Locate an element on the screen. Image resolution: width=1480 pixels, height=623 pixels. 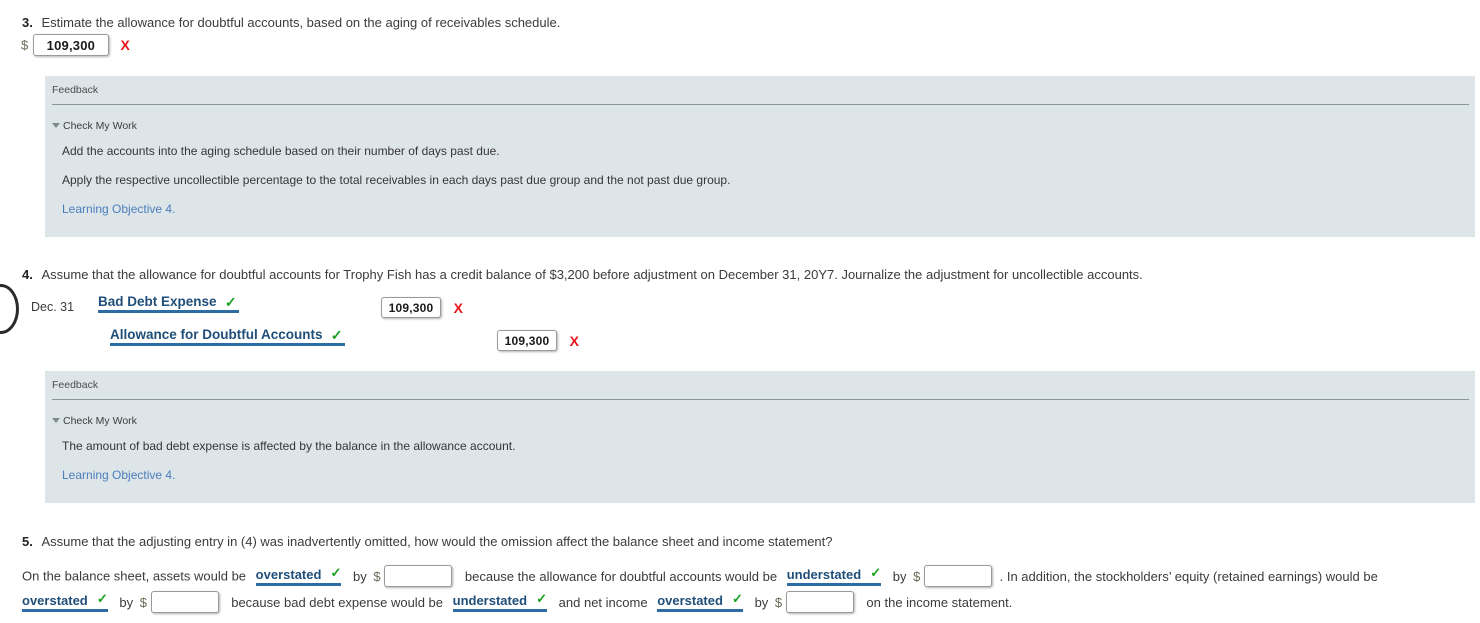
q5-l2-text-4: by is located at coordinates (761, 602).